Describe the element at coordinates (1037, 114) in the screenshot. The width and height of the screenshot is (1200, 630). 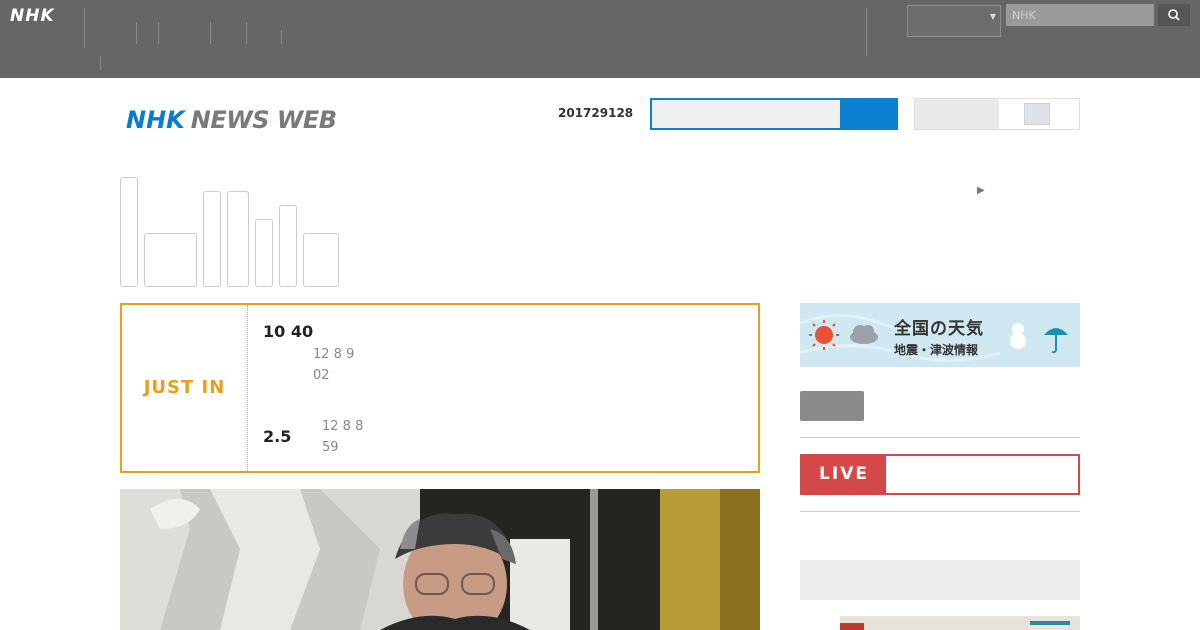
I see `text-size-button` at that location.